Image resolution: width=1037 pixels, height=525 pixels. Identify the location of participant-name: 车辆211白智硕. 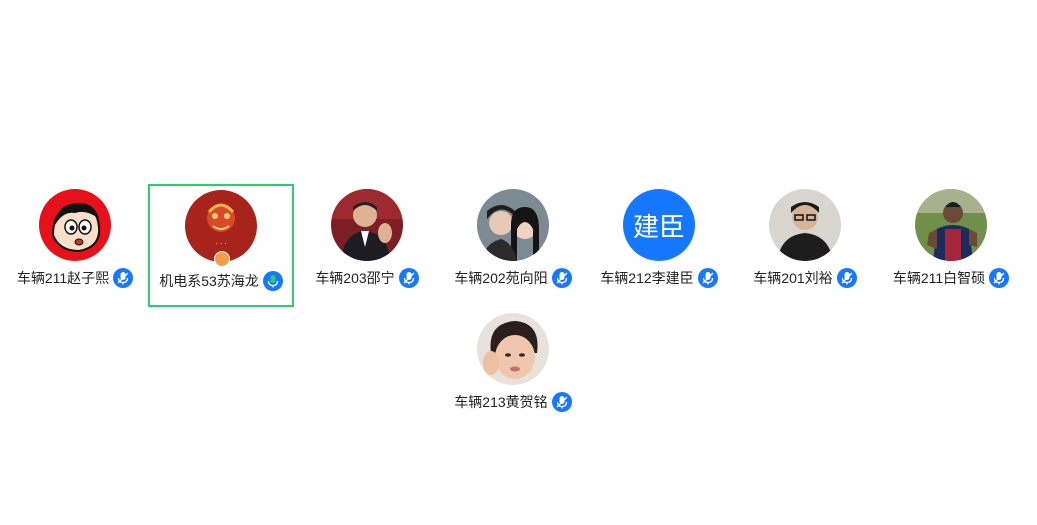
(939, 278).